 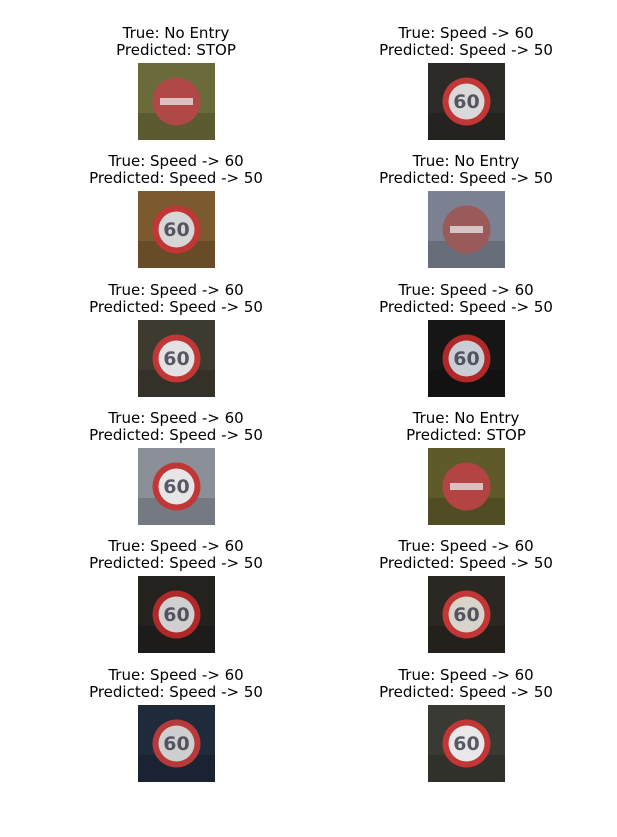 I want to click on panel: True: No Entry Predicted: Speed -> 50, so click(x=466, y=217).